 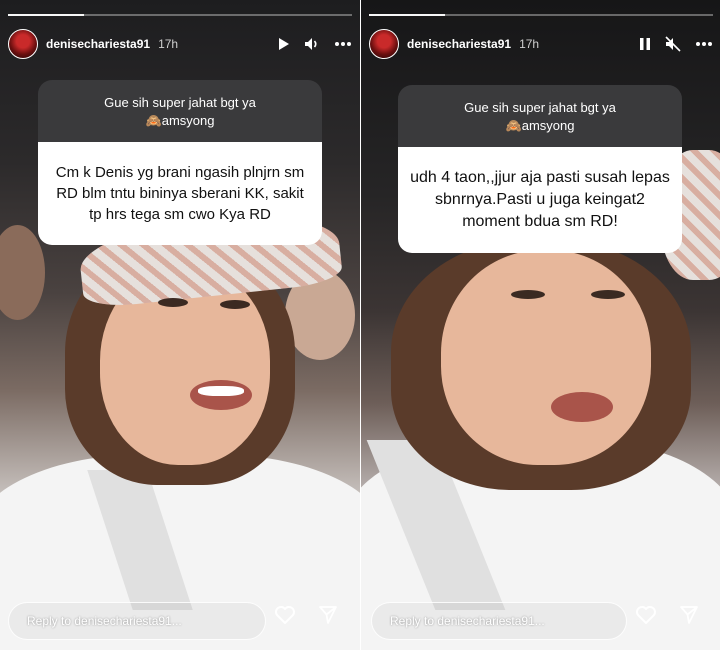 What do you see at coordinates (221, 391) in the screenshot?
I see `person-teeth` at bounding box center [221, 391].